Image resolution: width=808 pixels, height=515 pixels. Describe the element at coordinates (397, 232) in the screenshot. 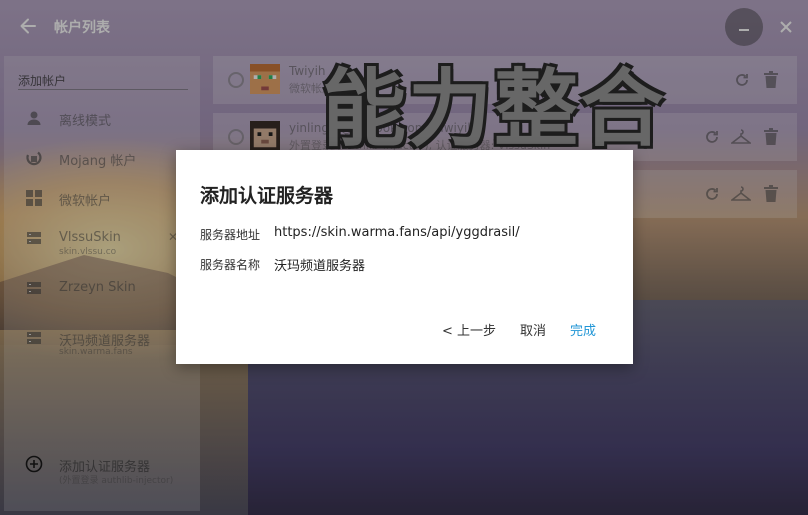

I see `server-address-value: https://skin.warma.fans/api/yggdrasil/` at that location.